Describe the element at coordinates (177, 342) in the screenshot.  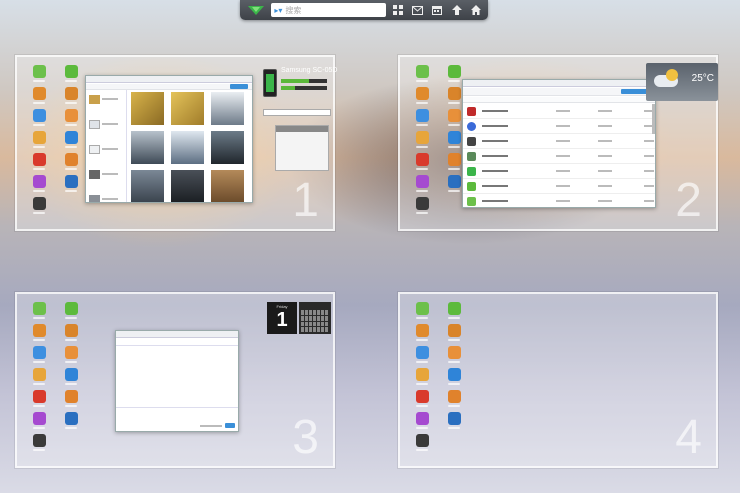
I see `recipient-field` at that location.